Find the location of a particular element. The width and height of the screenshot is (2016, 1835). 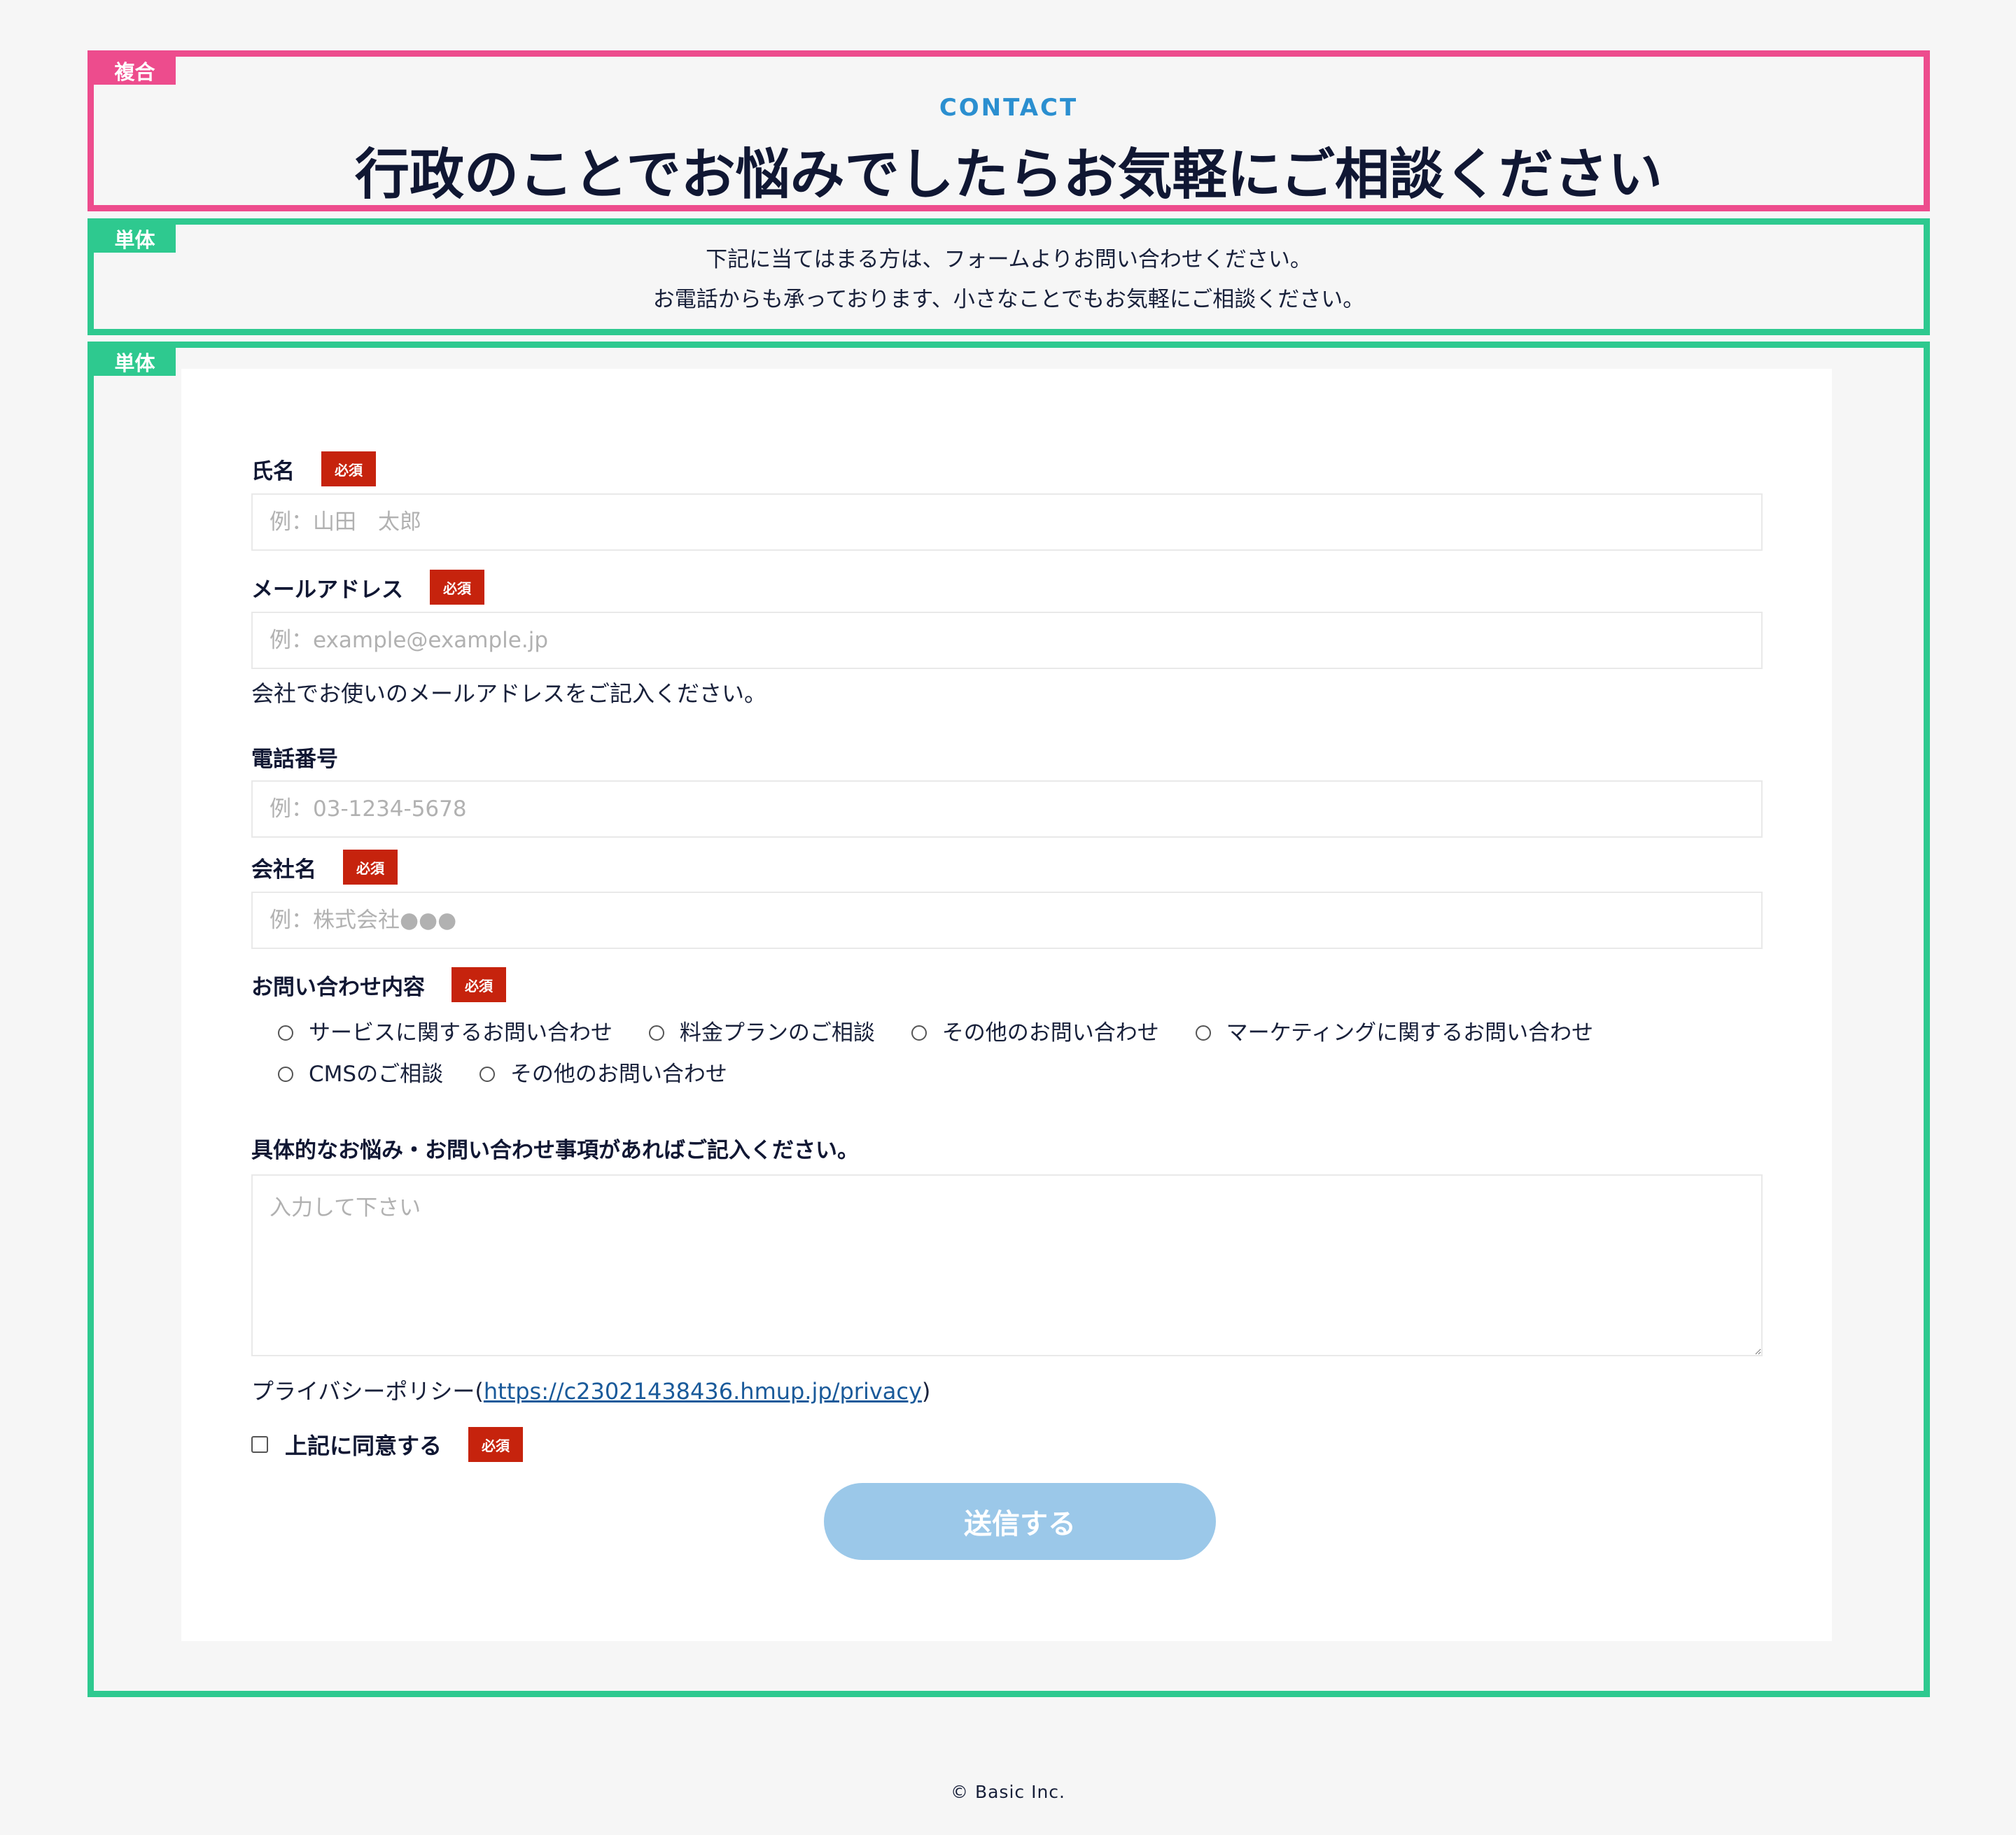

footer-copyright: © Basic Inc. is located at coordinates (1008, 1792).